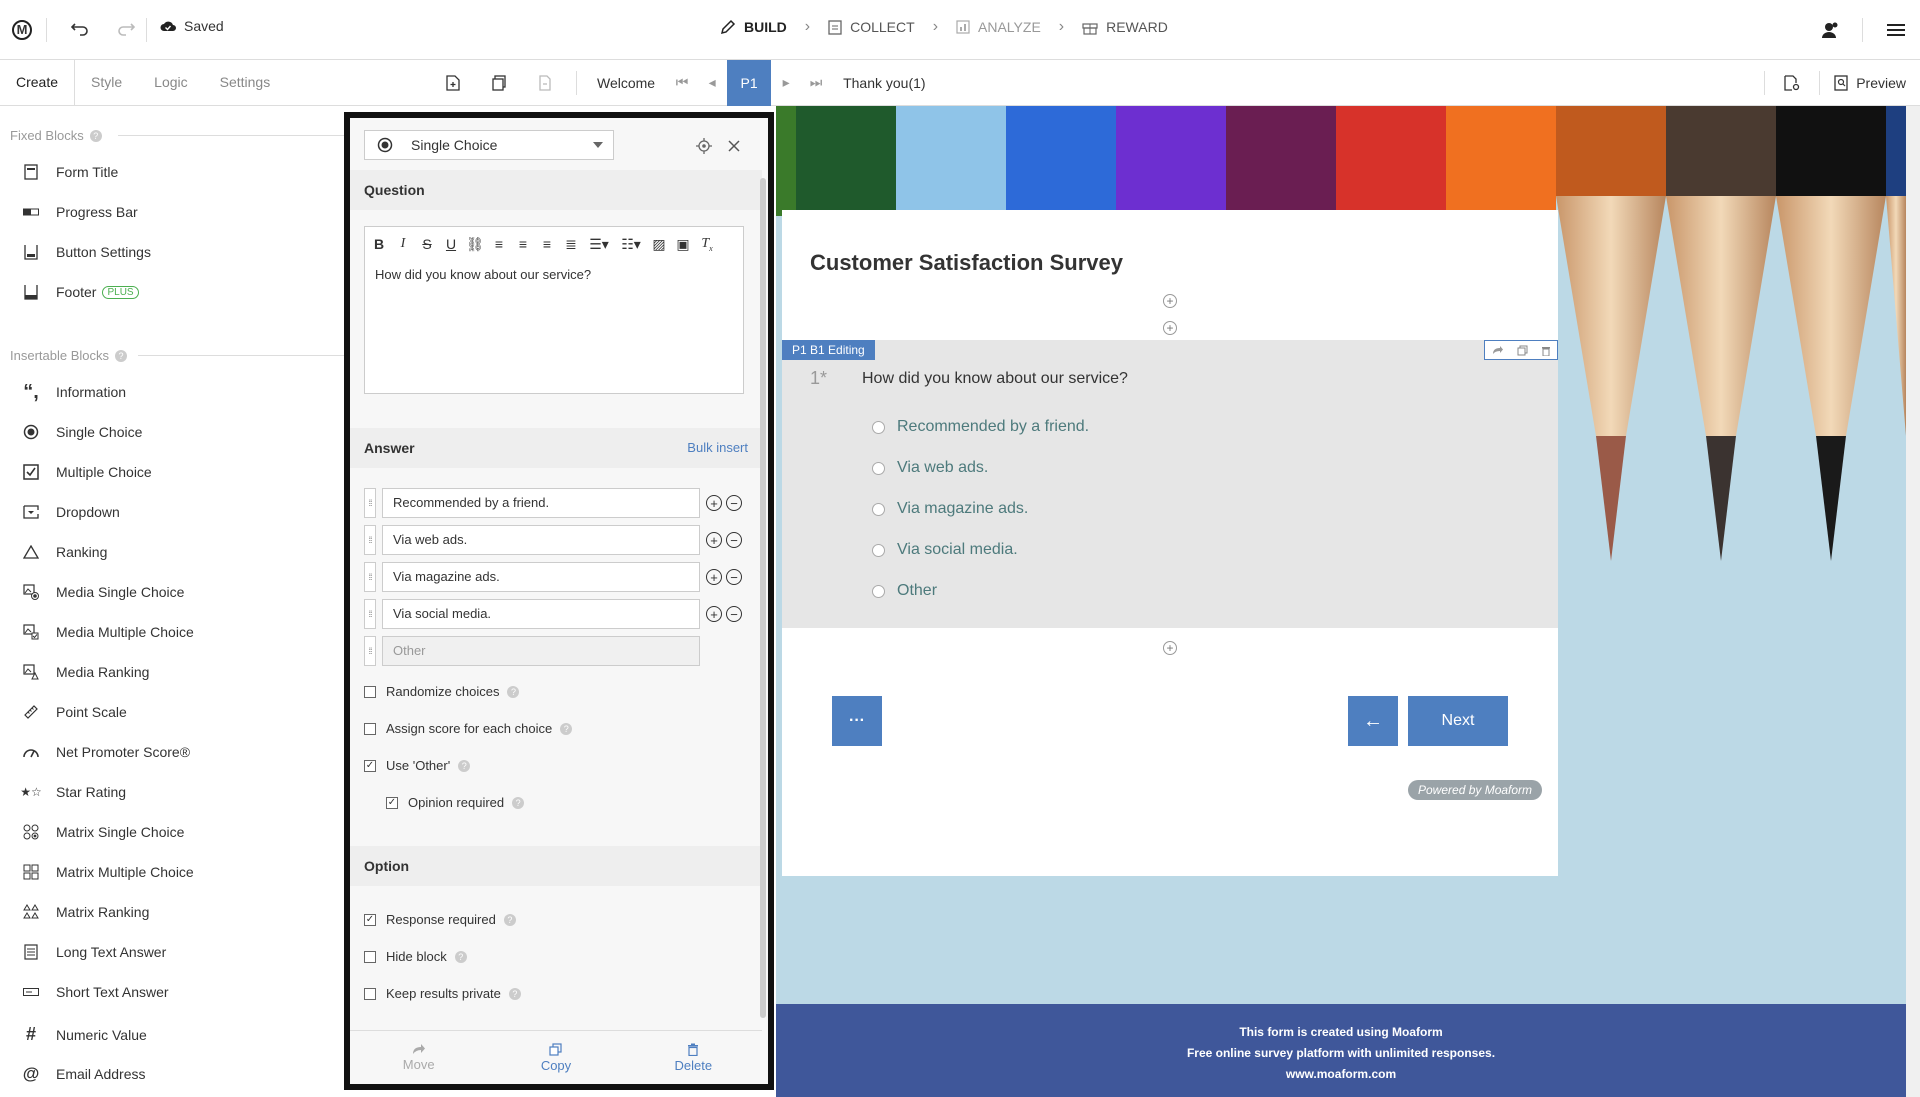  What do you see at coordinates (930, 468) in the screenshot?
I see `answer-option: Via web ads.` at bounding box center [930, 468].